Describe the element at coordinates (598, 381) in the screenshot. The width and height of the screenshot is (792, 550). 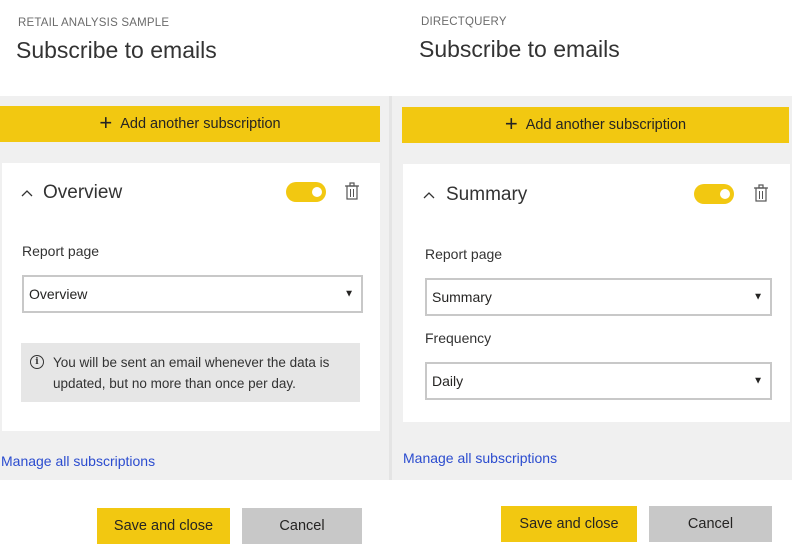
I see `frequency-select: Daily ▼` at that location.